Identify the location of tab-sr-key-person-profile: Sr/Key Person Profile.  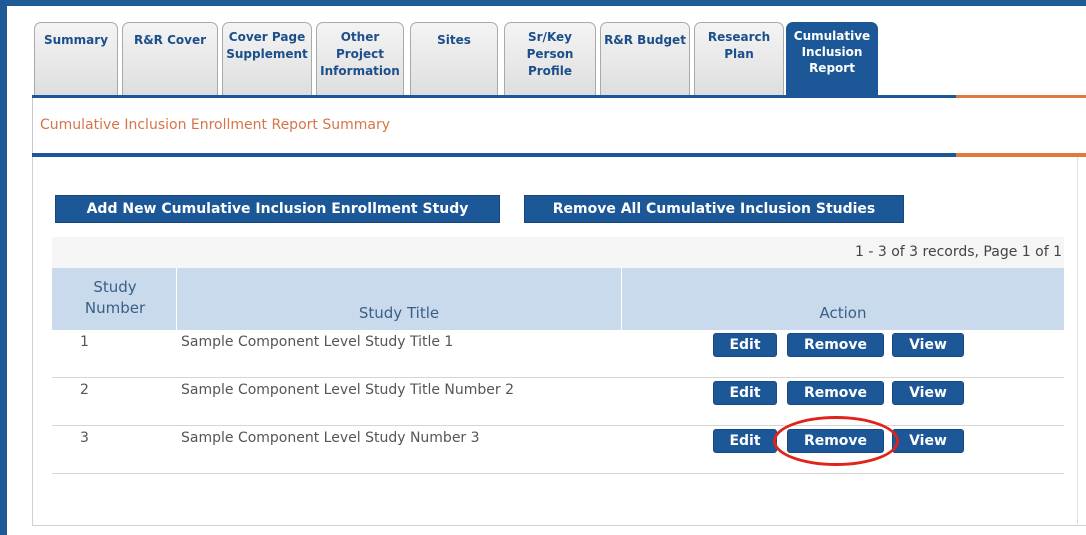
(550, 59).